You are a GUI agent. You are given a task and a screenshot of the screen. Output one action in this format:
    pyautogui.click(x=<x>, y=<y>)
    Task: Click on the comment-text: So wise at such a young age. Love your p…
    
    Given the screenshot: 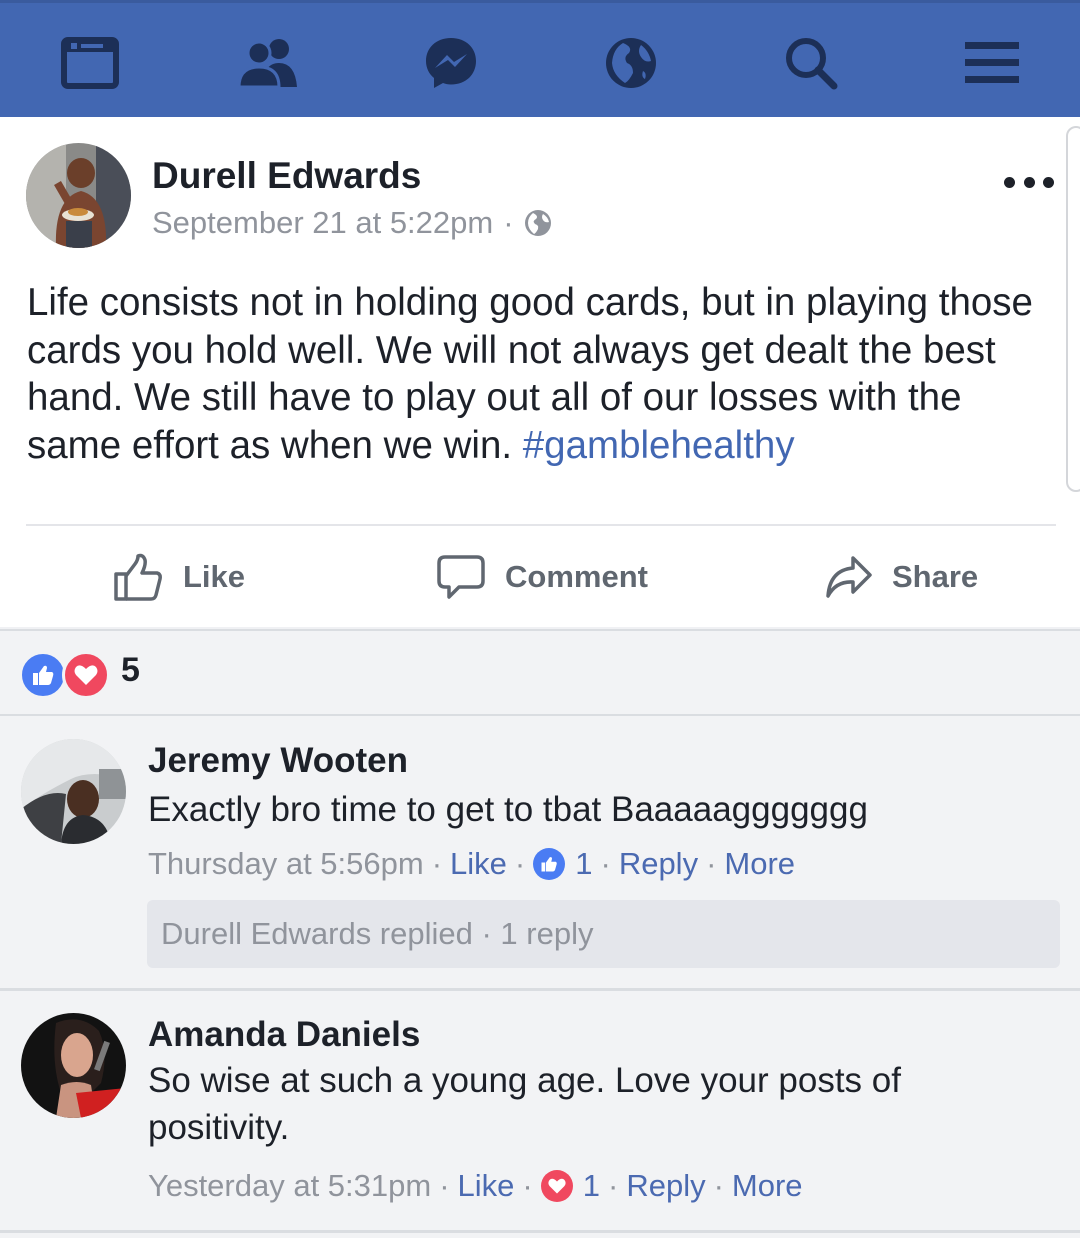 What is the action you would take?
    pyautogui.click(x=524, y=1104)
    